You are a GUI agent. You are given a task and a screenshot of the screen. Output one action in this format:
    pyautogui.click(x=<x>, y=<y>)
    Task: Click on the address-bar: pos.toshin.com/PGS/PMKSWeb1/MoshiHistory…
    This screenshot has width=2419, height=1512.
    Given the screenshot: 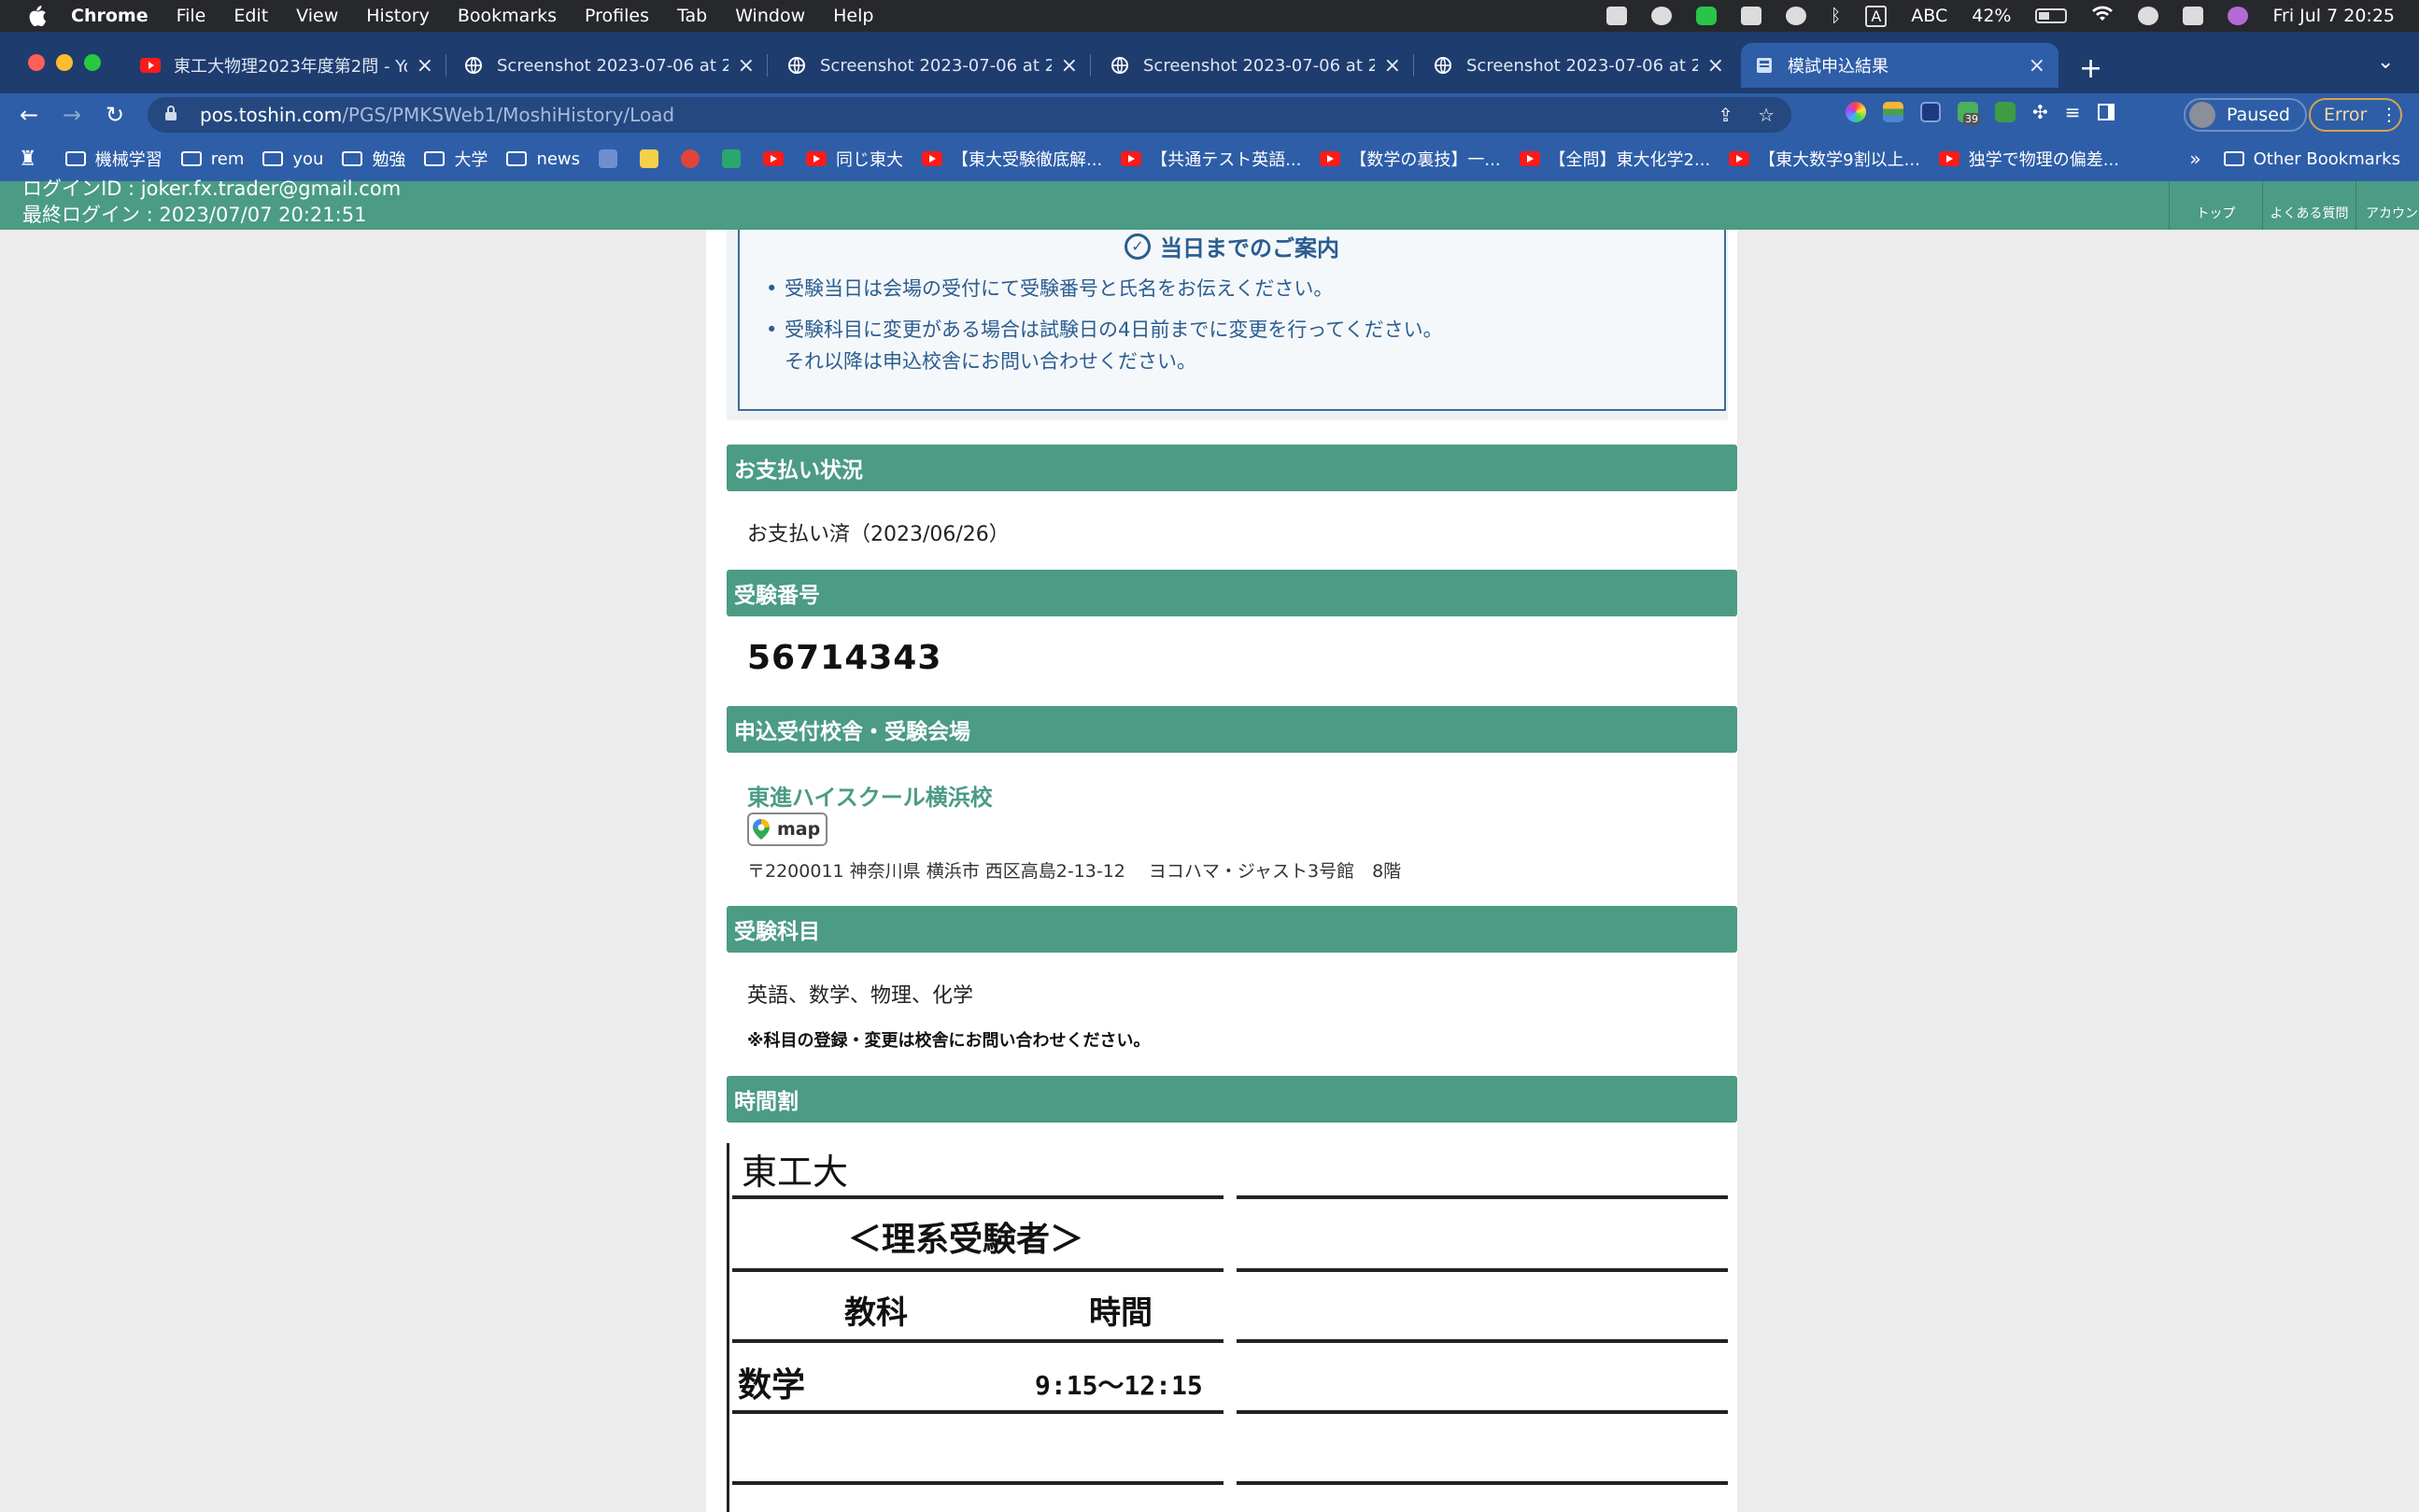 What is the action you would take?
    pyautogui.click(x=969, y=115)
    